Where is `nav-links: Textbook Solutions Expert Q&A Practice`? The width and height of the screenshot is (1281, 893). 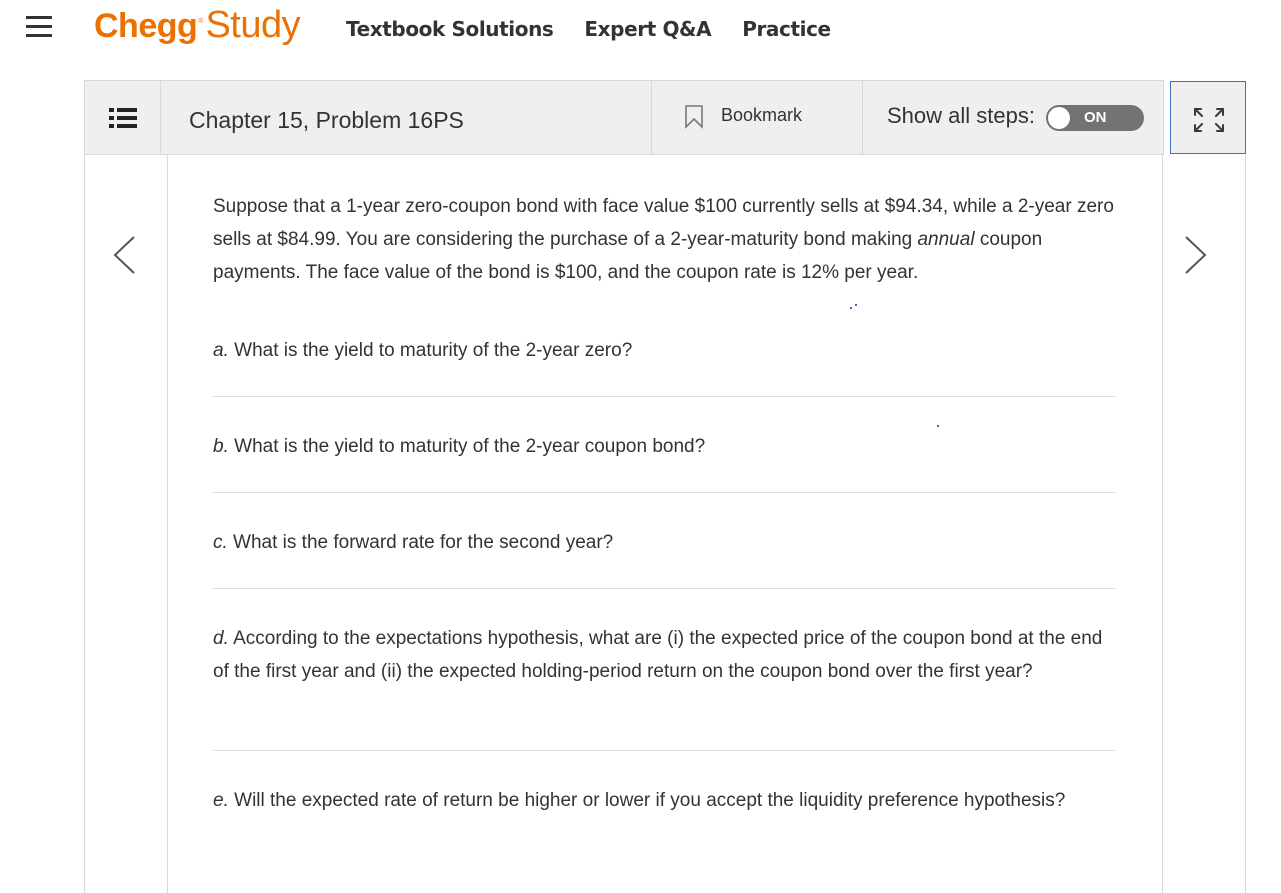
nav-links: Textbook Solutions Expert Q&A Practice is located at coordinates (604, 29).